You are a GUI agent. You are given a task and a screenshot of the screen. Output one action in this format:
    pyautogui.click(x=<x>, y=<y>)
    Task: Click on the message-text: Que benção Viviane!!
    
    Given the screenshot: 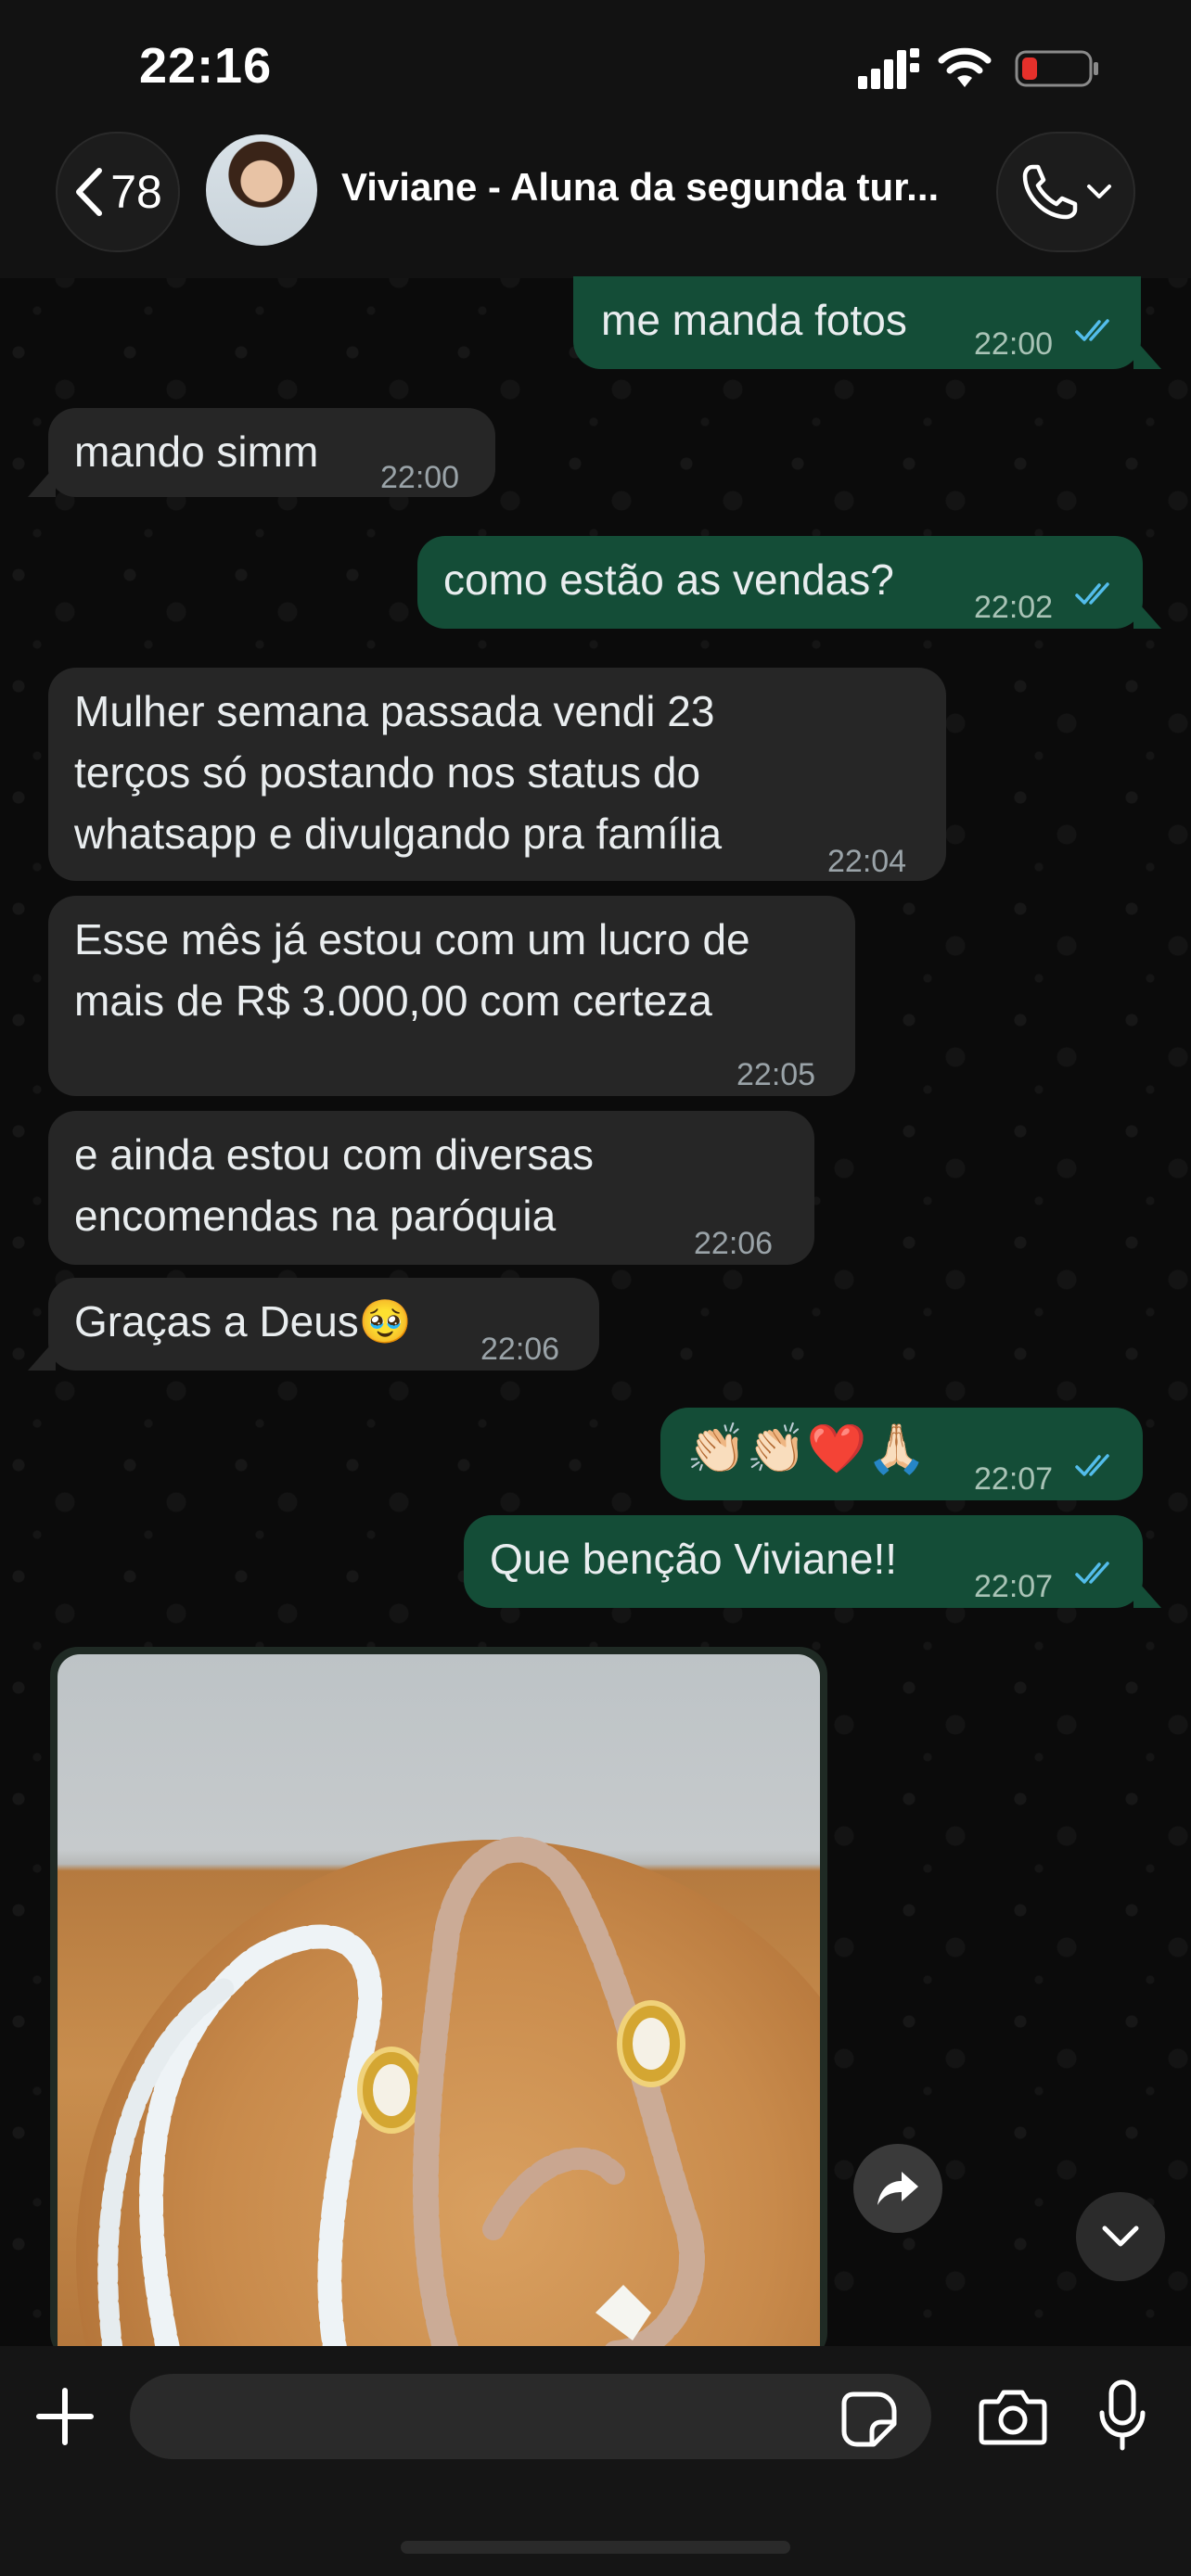 What is the action you would take?
    pyautogui.click(x=694, y=1559)
    